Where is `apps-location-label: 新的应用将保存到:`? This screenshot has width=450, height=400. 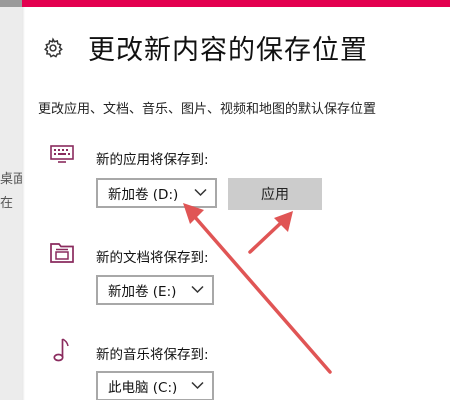
apps-location-label: 新的应用将保存到: is located at coordinates (152, 160).